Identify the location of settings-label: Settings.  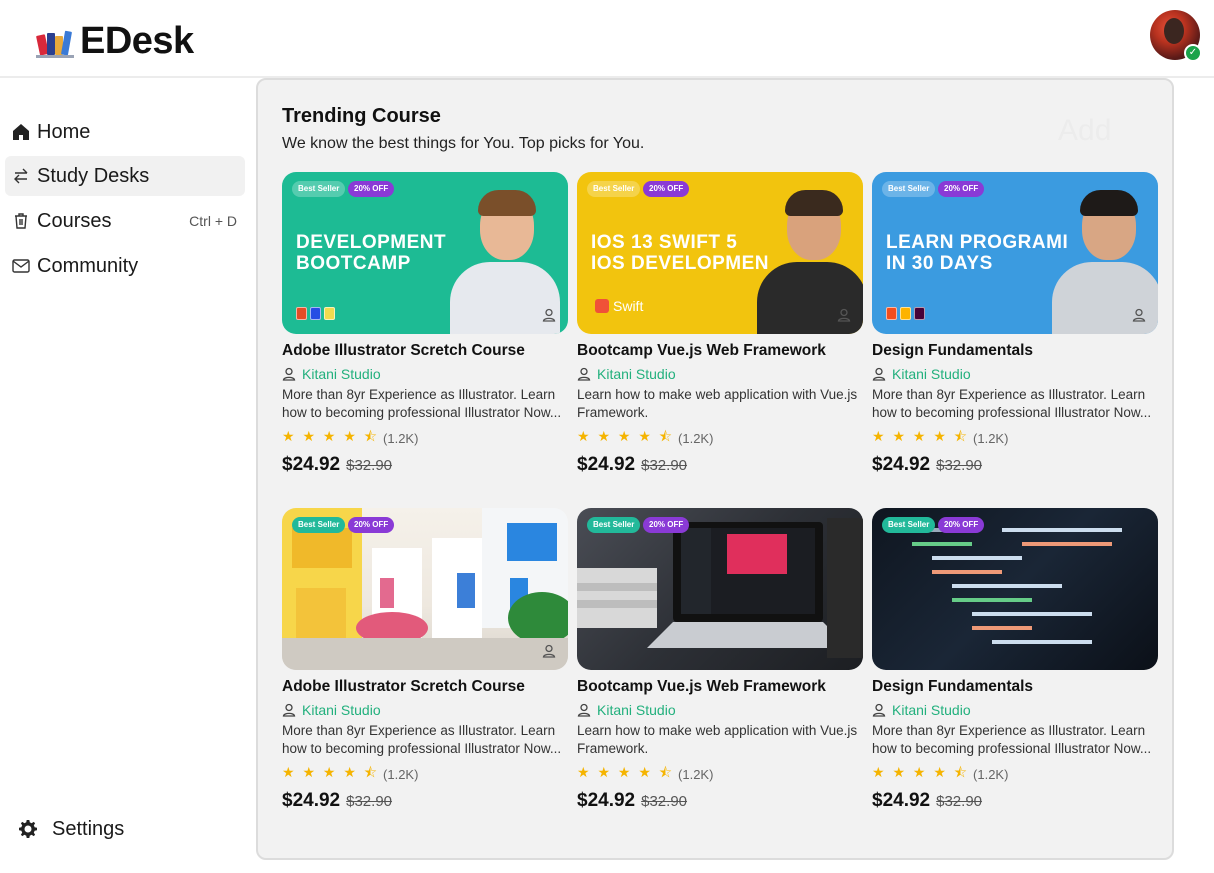
(88, 828).